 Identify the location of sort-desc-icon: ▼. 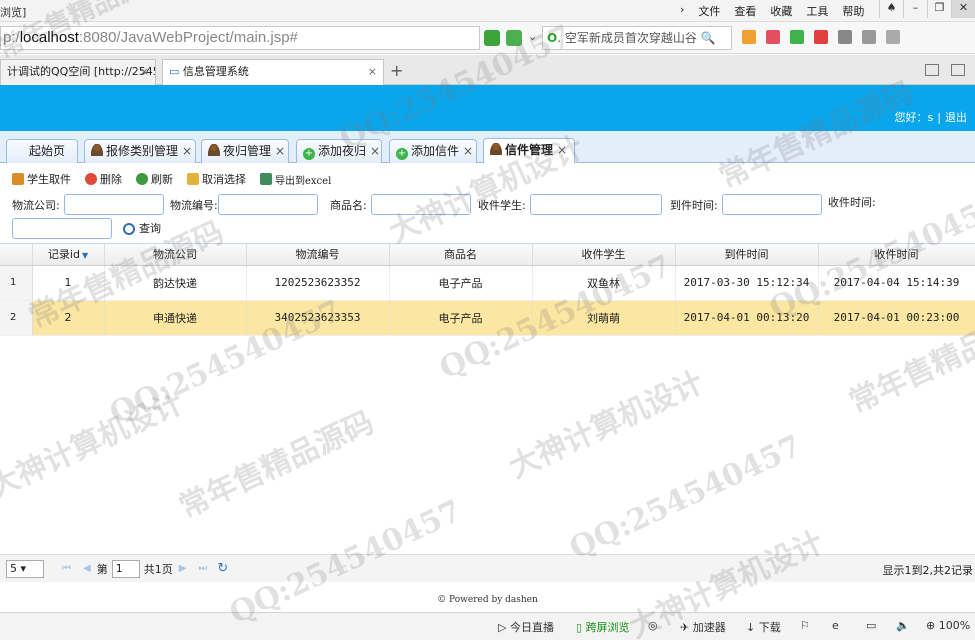
(85, 256).